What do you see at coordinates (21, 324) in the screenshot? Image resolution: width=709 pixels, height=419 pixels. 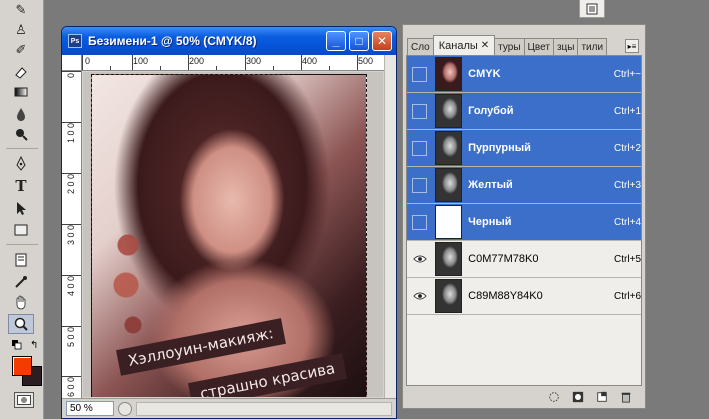 I see `zoom-tool-icon` at bounding box center [21, 324].